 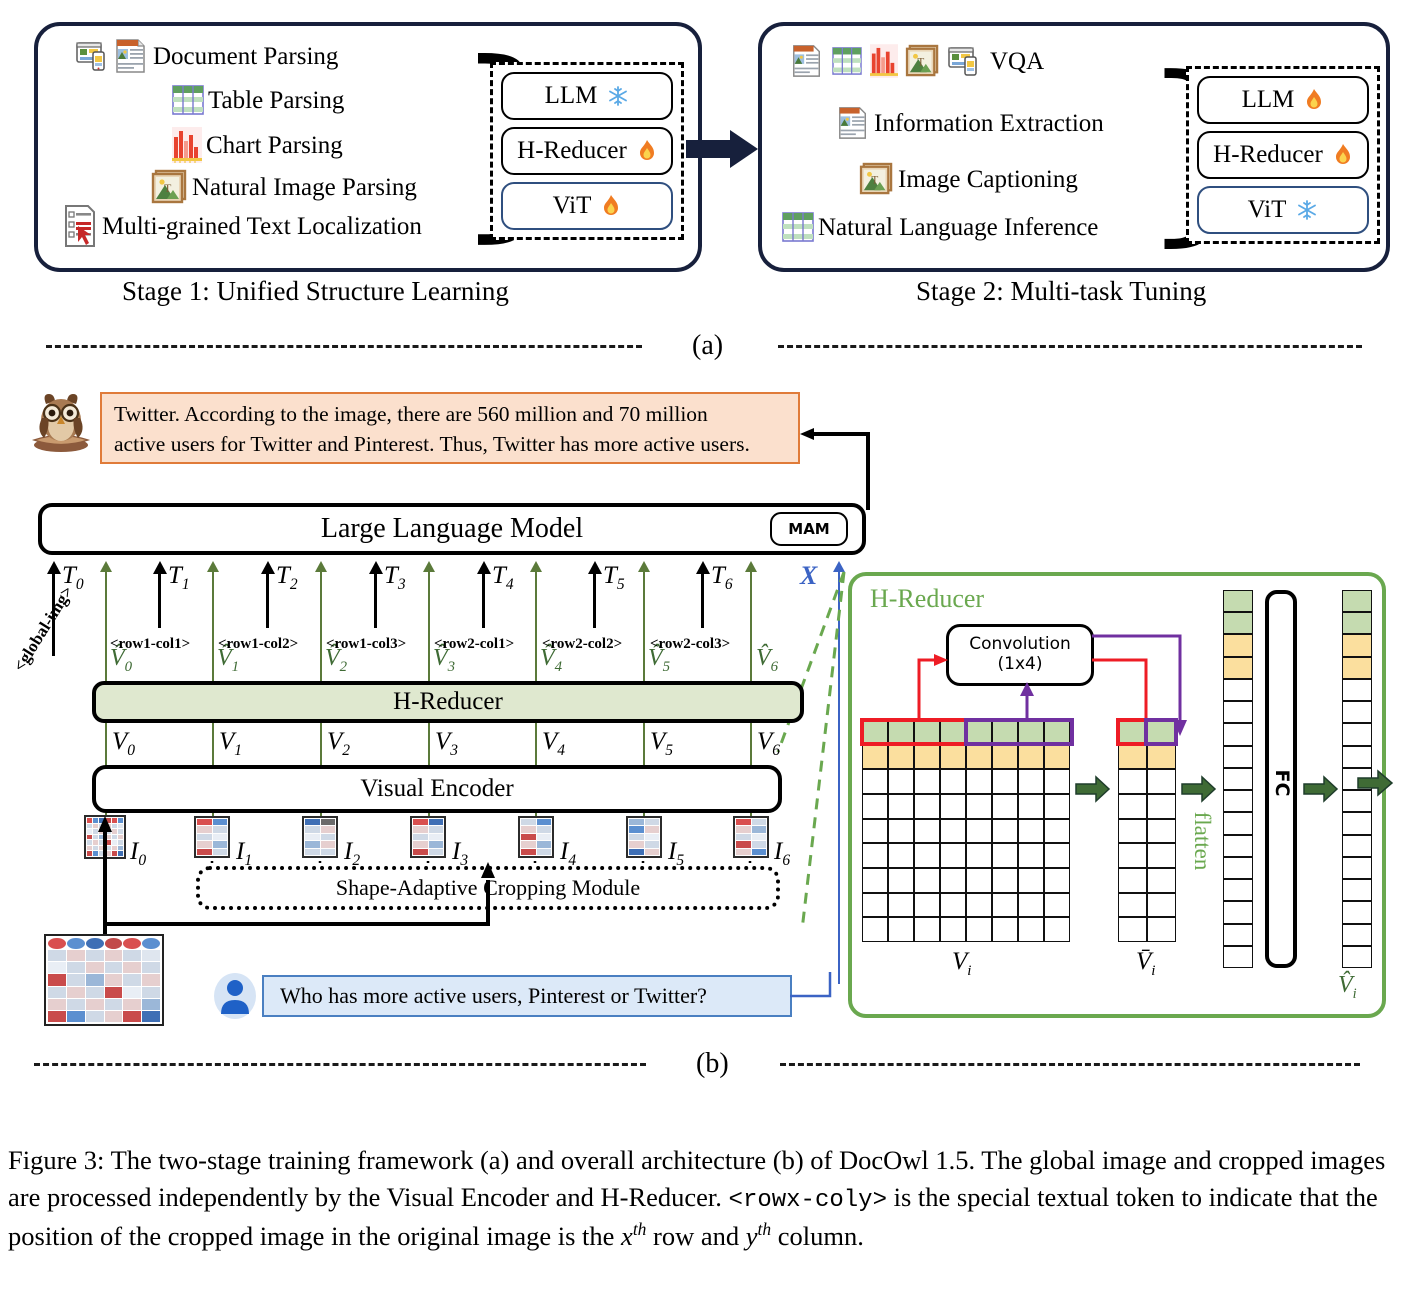 What do you see at coordinates (321, 566) in the screenshot?
I see `vhat2-arrowhead` at bounding box center [321, 566].